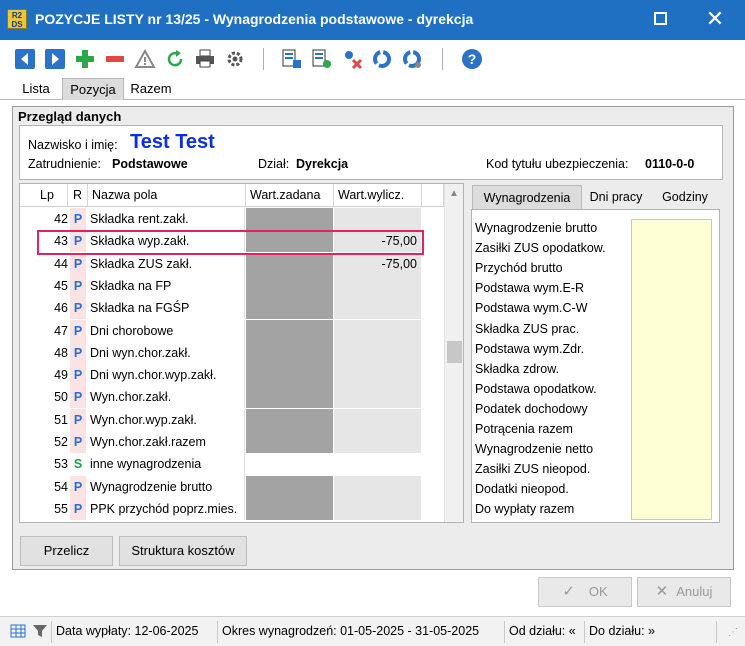 The width and height of the screenshot is (745, 646). Describe the element at coordinates (172, 142) in the screenshot. I see `employee-name: Test Test` at that location.